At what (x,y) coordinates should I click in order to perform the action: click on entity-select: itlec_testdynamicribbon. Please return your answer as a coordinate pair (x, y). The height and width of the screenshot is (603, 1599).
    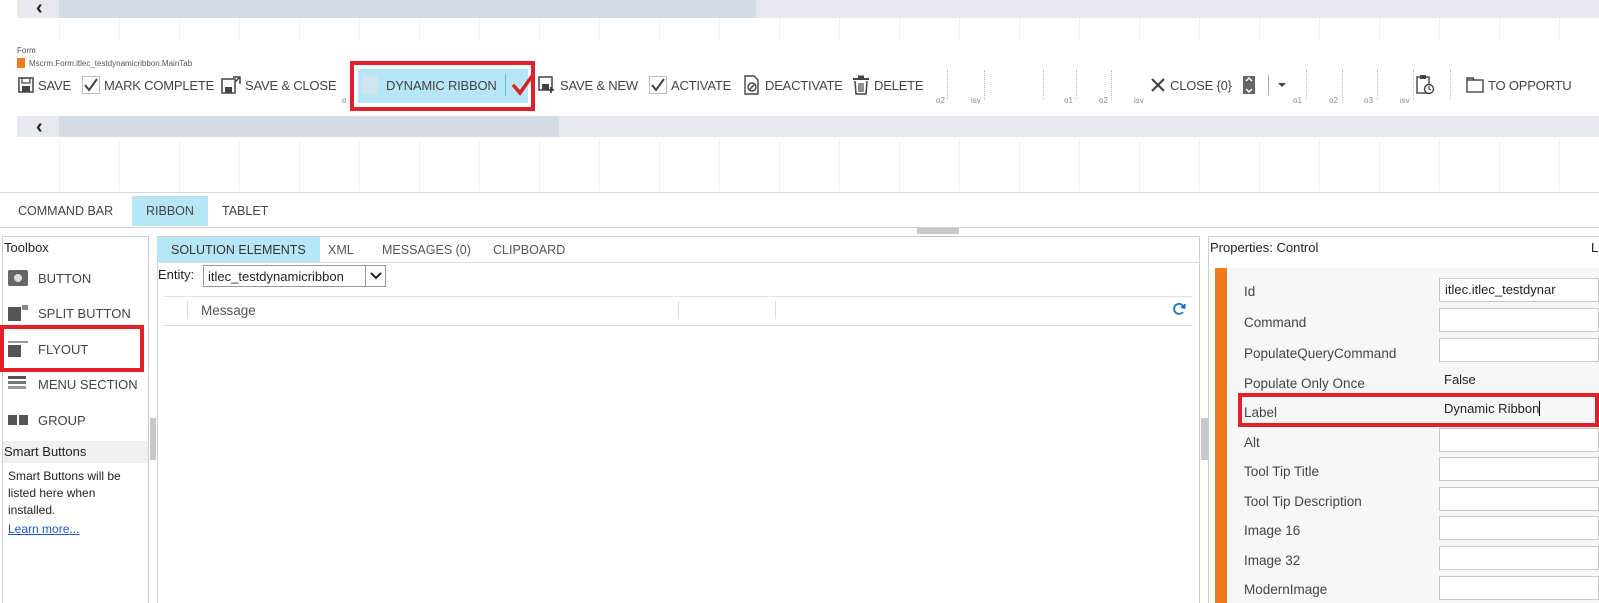
    Looking at the image, I should click on (294, 276).